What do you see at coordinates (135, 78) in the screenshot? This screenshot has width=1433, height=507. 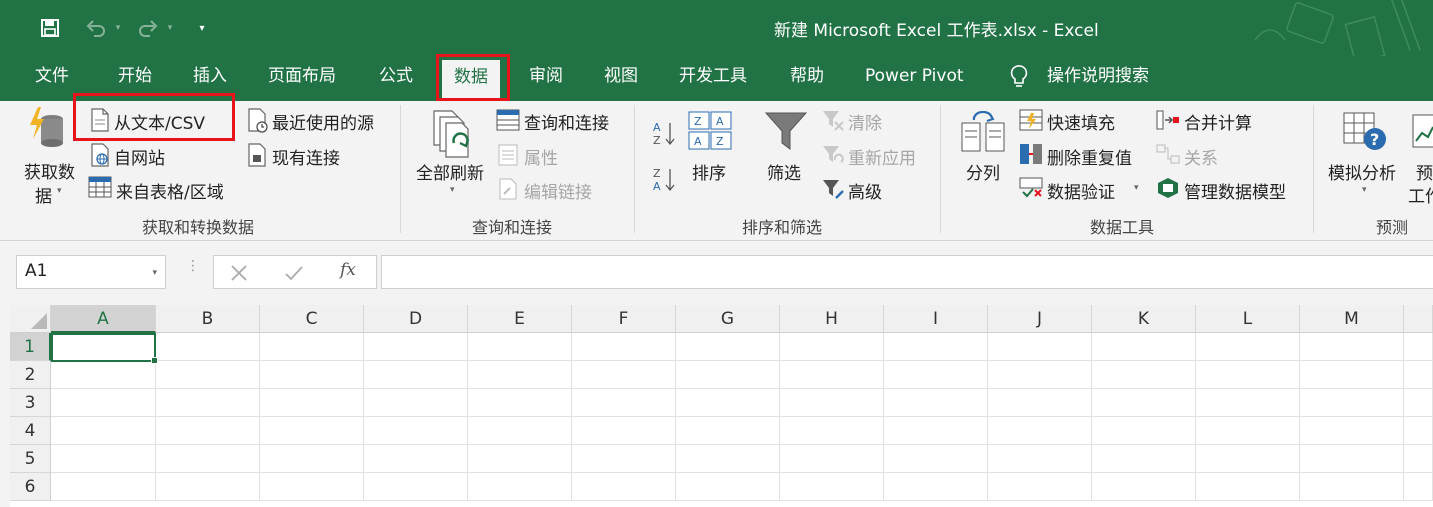 I see `tab-home: 开始` at bounding box center [135, 78].